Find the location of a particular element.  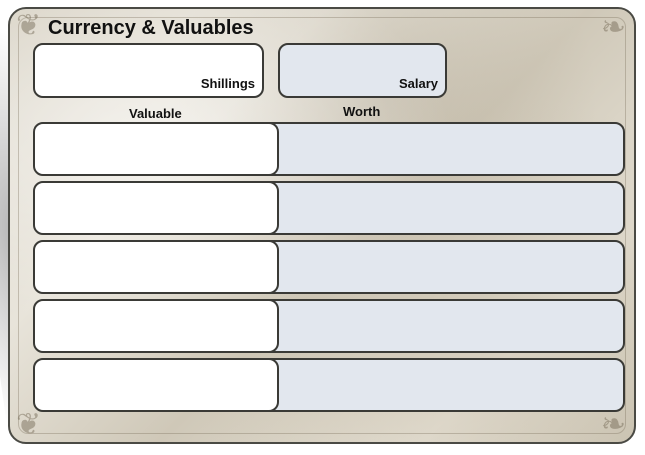

valuable-column-header: Valuable is located at coordinates (155, 113).